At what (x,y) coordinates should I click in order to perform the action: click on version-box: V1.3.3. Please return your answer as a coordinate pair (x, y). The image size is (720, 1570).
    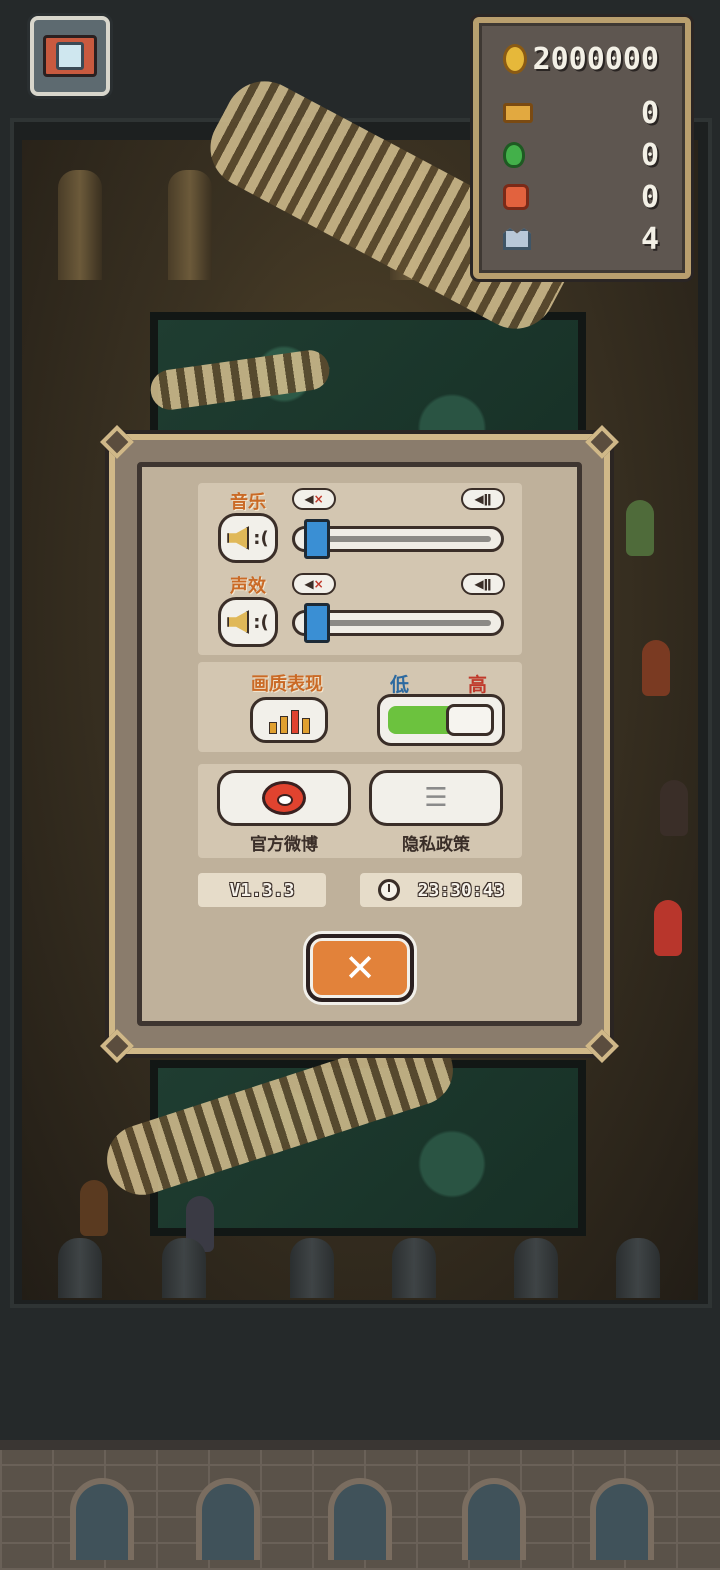
    Looking at the image, I should click on (262, 890).